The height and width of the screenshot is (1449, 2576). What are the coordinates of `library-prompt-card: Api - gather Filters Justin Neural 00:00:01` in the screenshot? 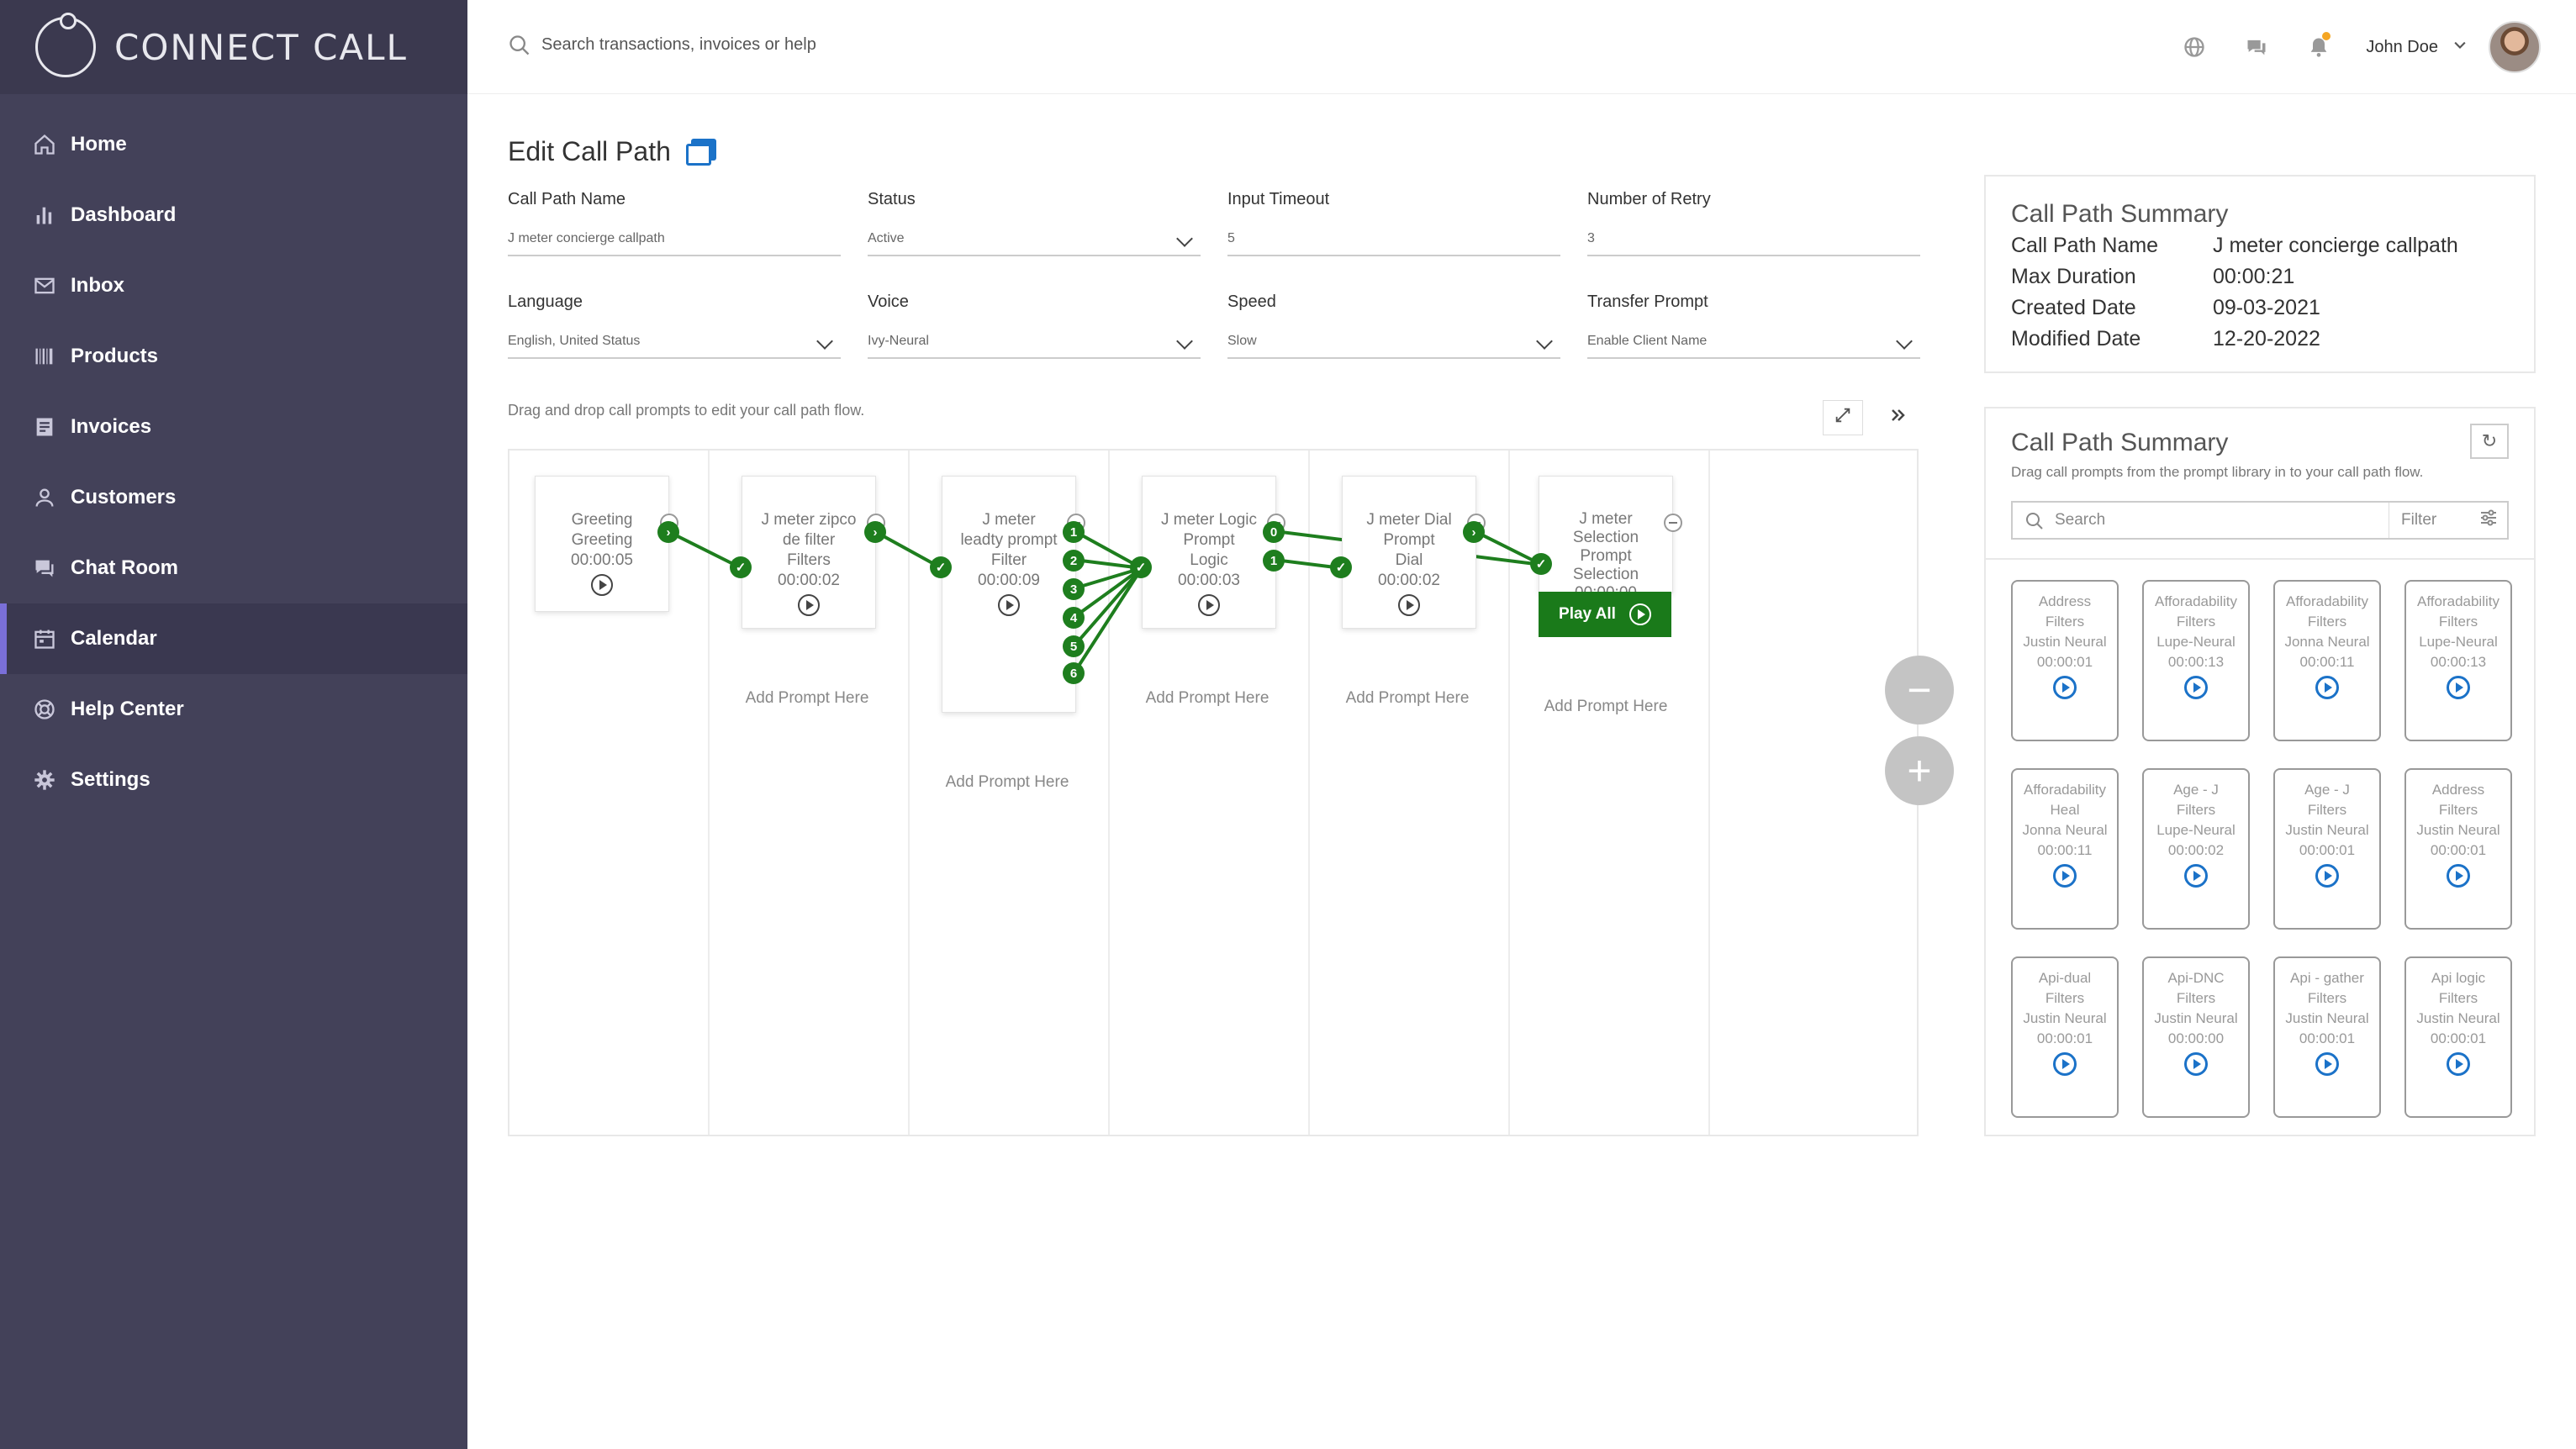 It's located at (2327, 1037).